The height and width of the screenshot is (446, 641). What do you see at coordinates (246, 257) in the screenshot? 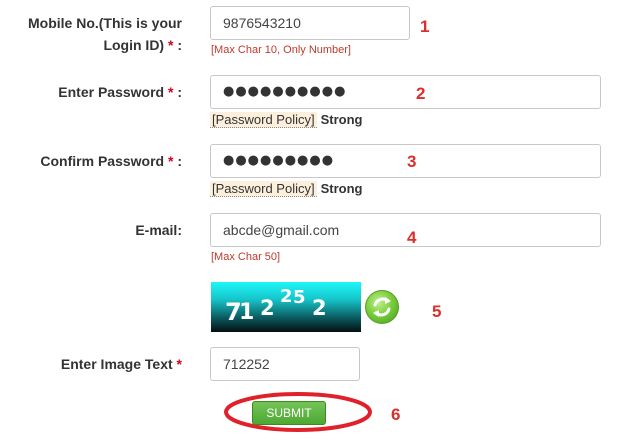
I see `email-hint: [Max Char 50]` at bounding box center [246, 257].